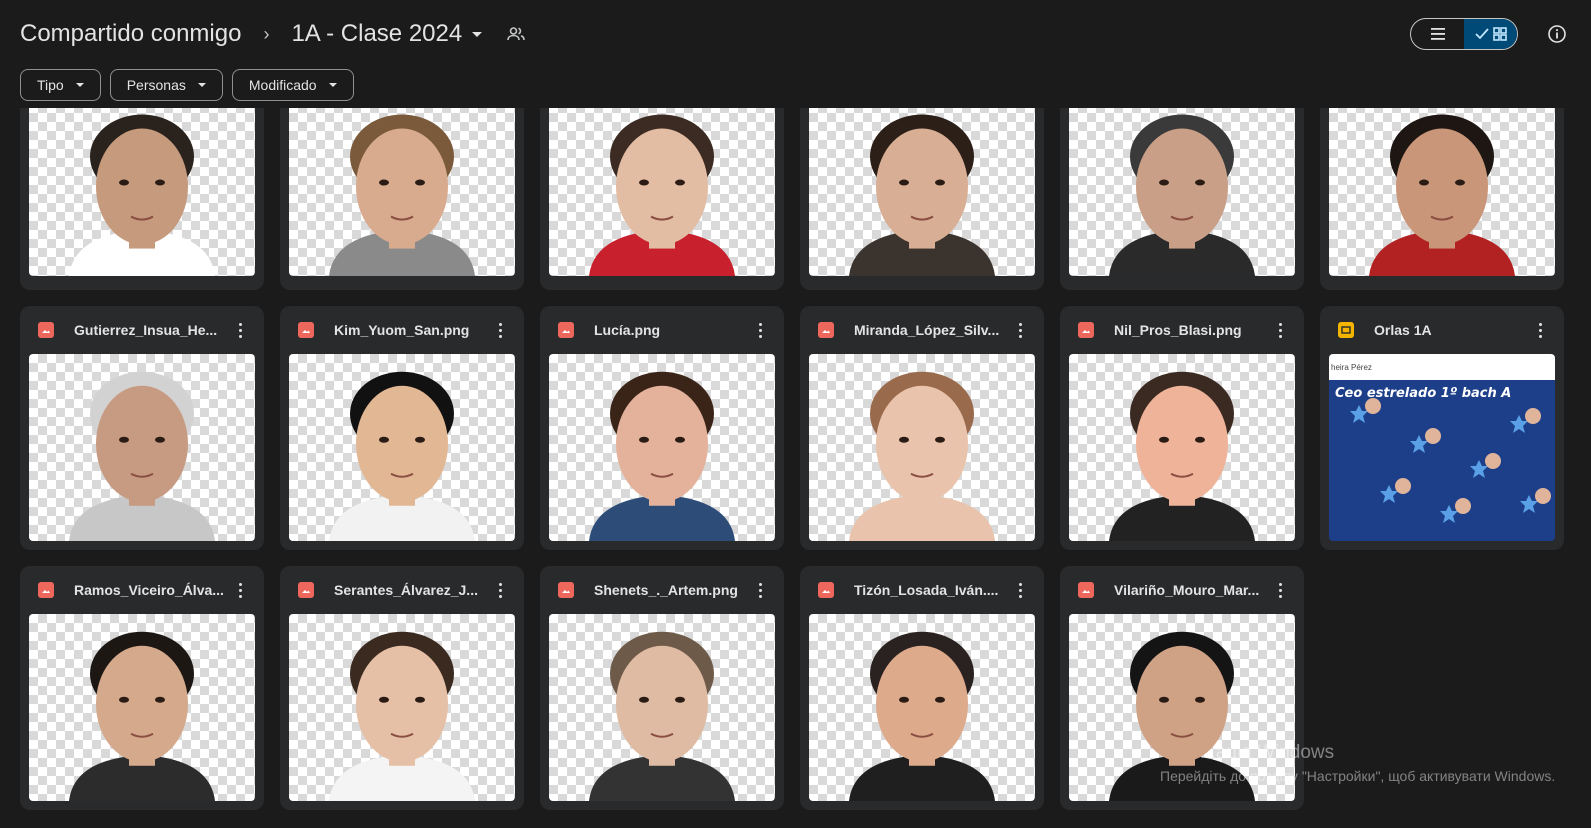 Image resolution: width=1591 pixels, height=828 pixels. I want to click on breadcrumb-root: Compartido conmigo, so click(130, 34).